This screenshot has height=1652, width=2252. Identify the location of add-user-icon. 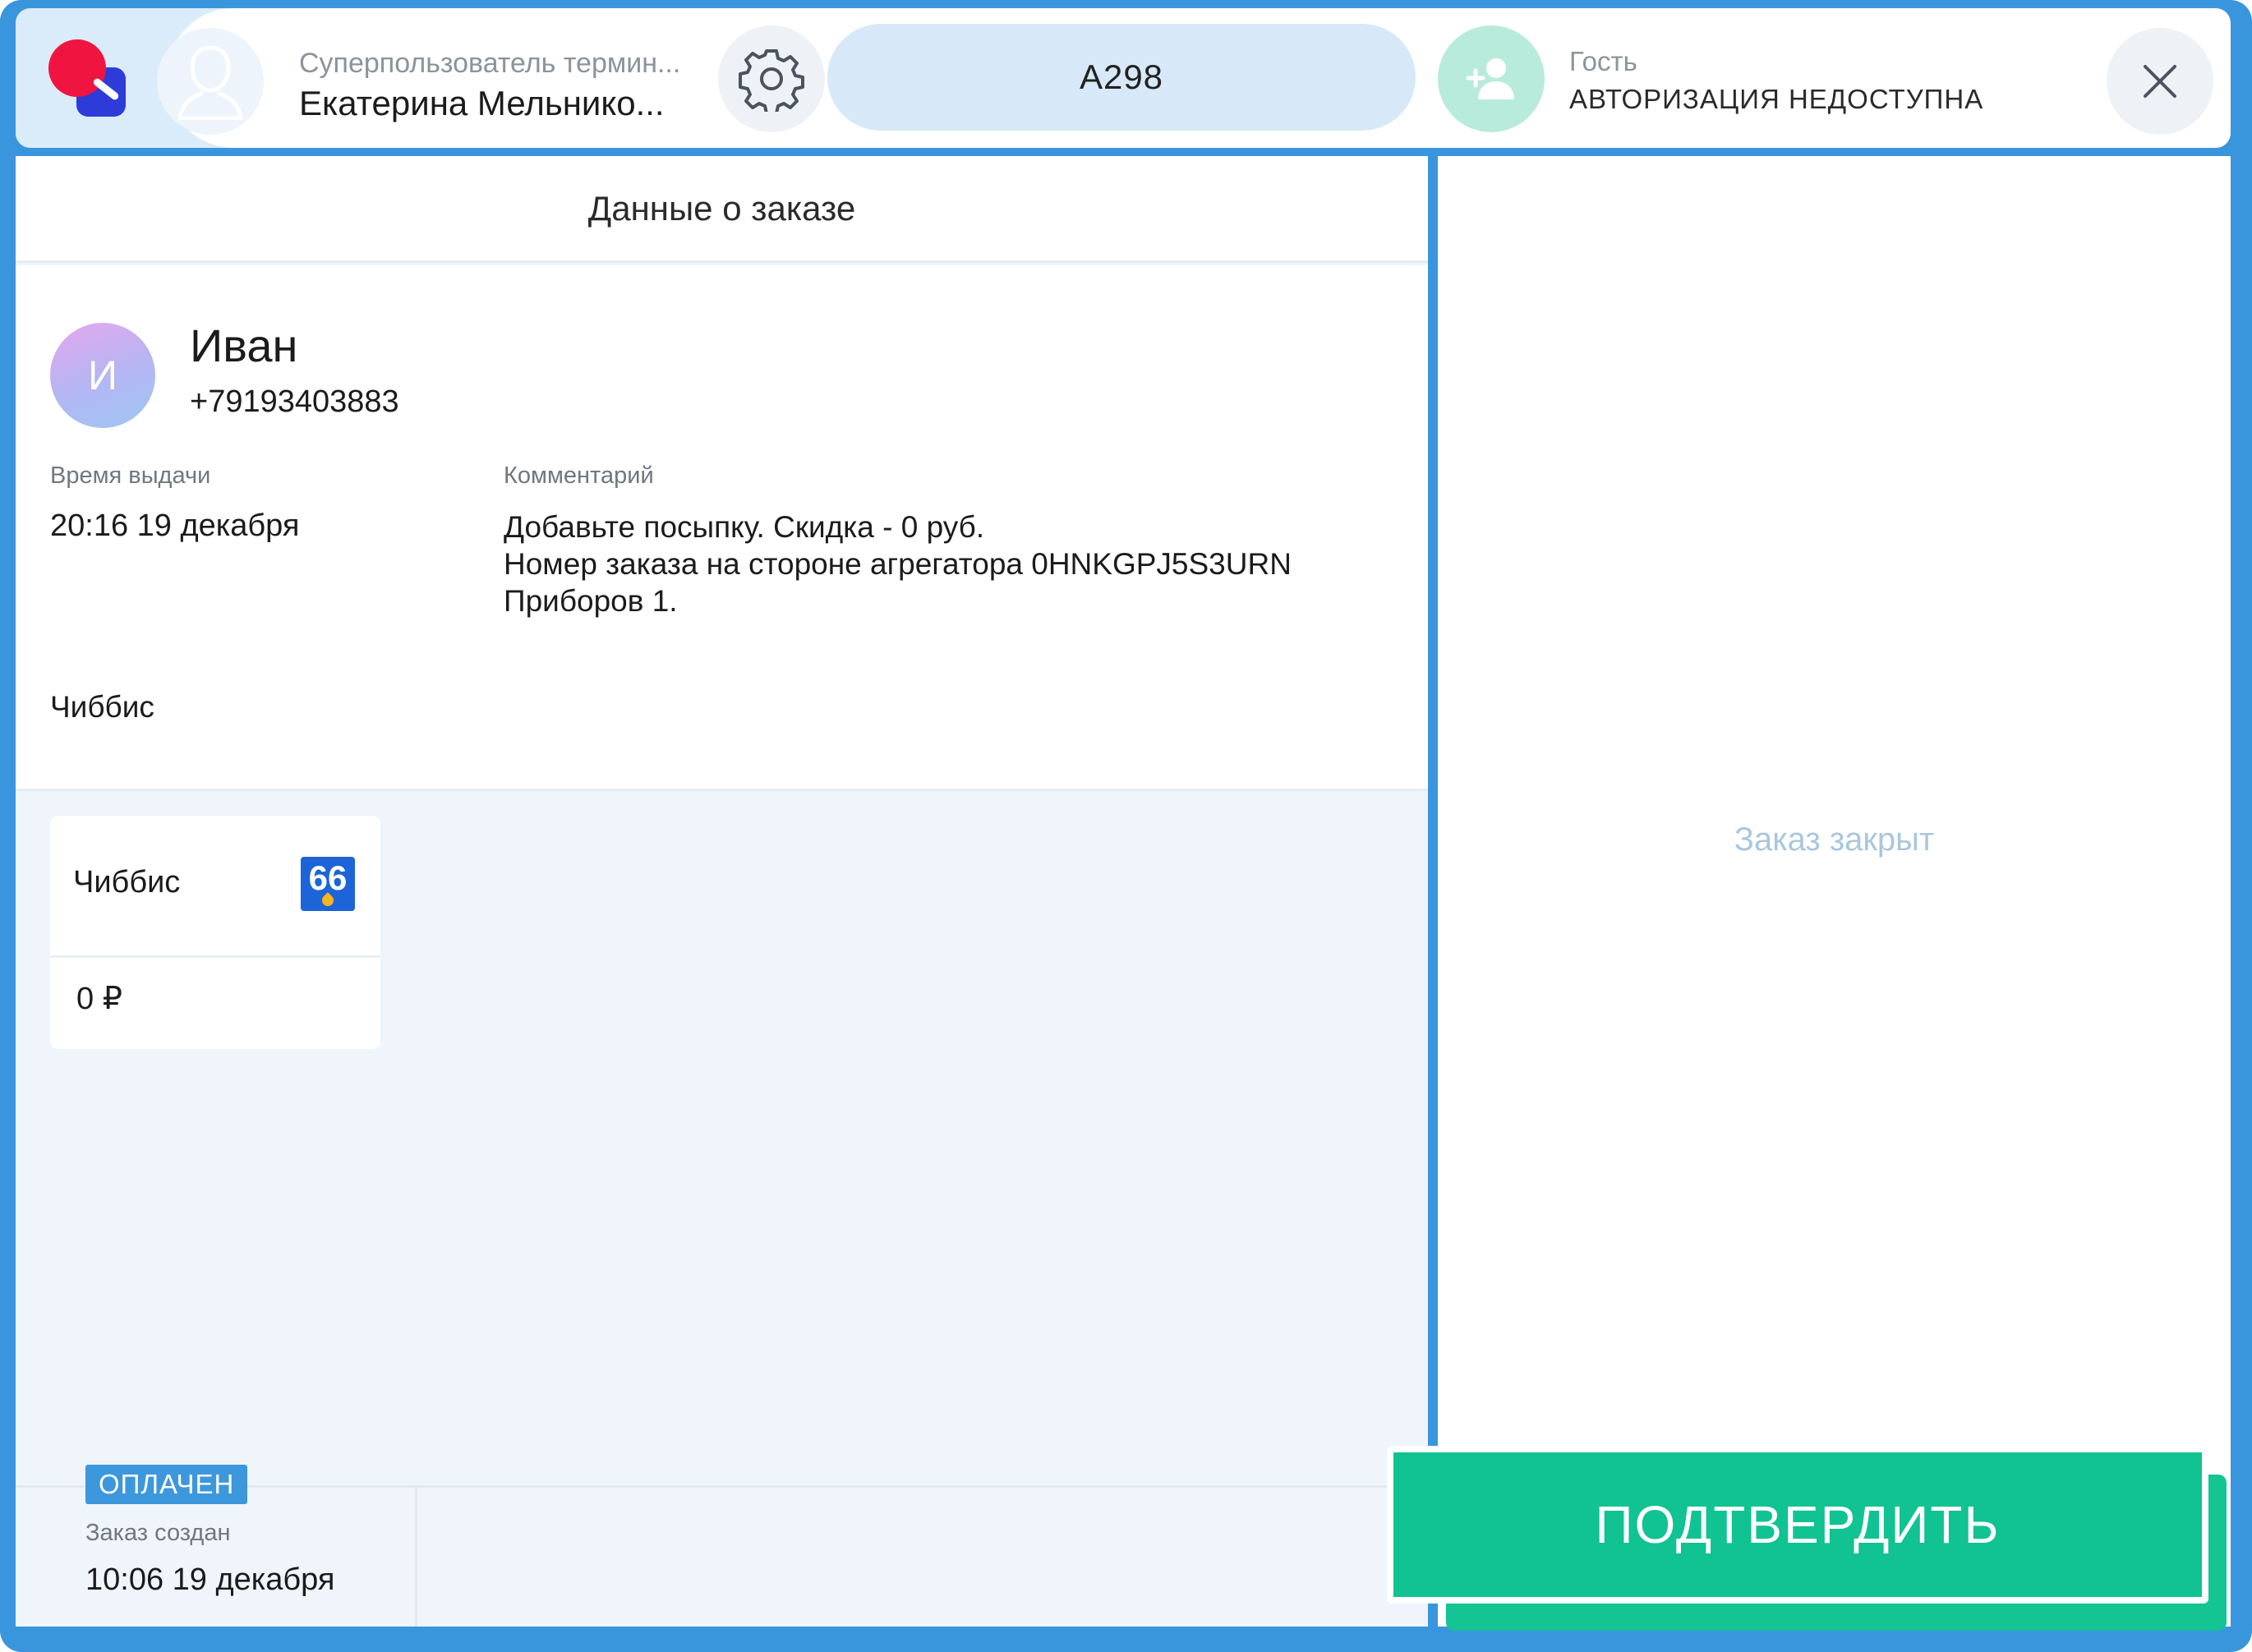
(1490, 78).